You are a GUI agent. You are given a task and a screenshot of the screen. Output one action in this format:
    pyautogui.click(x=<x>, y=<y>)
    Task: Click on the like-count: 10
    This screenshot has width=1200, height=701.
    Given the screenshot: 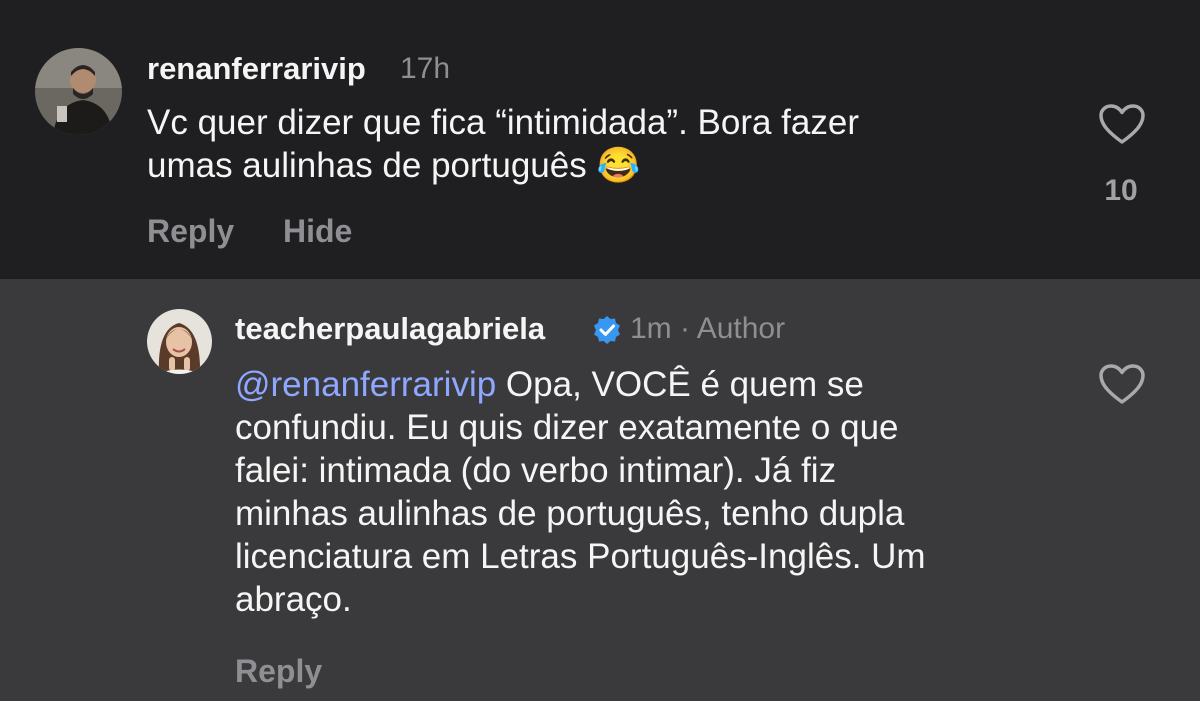 What is the action you would take?
    pyautogui.click(x=1121, y=190)
    